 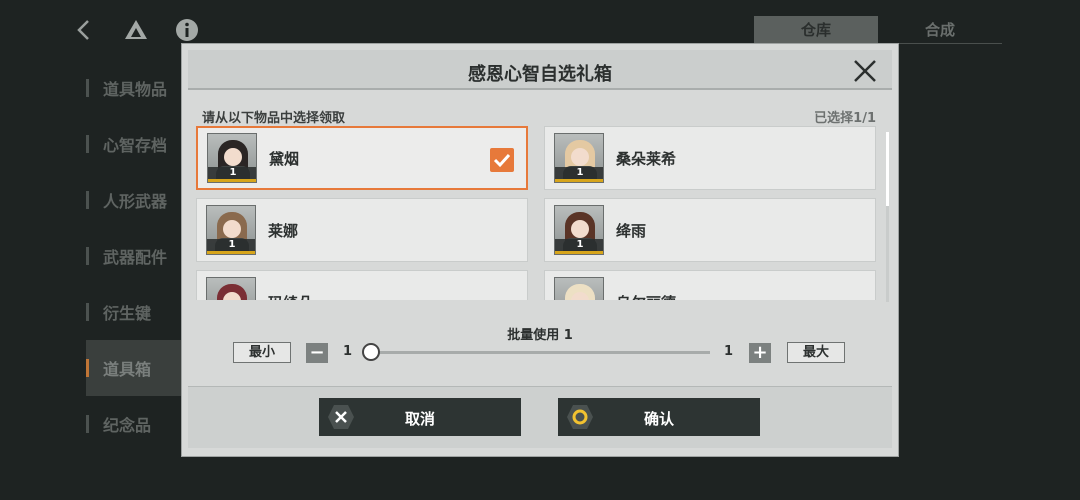 I want to click on chevron-left-icon, so click(x=84, y=30).